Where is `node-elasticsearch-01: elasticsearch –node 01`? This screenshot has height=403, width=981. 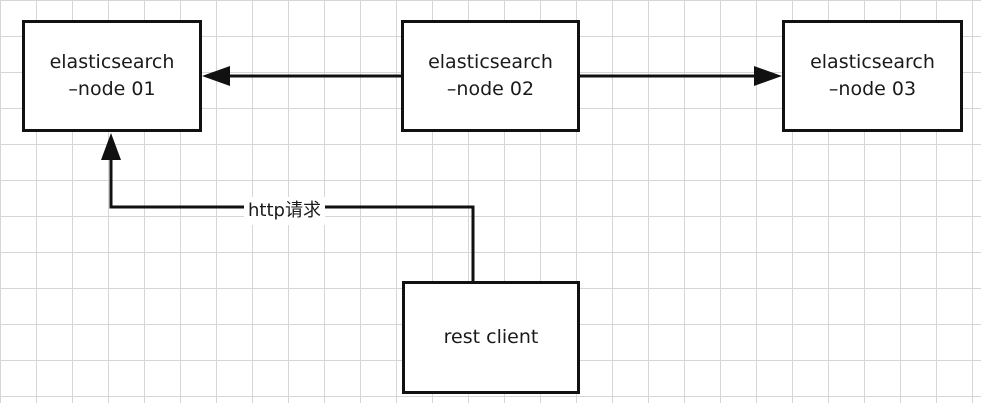 node-elasticsearch-01: elasticsearch –node 01 is located at coordinates (112, 76).